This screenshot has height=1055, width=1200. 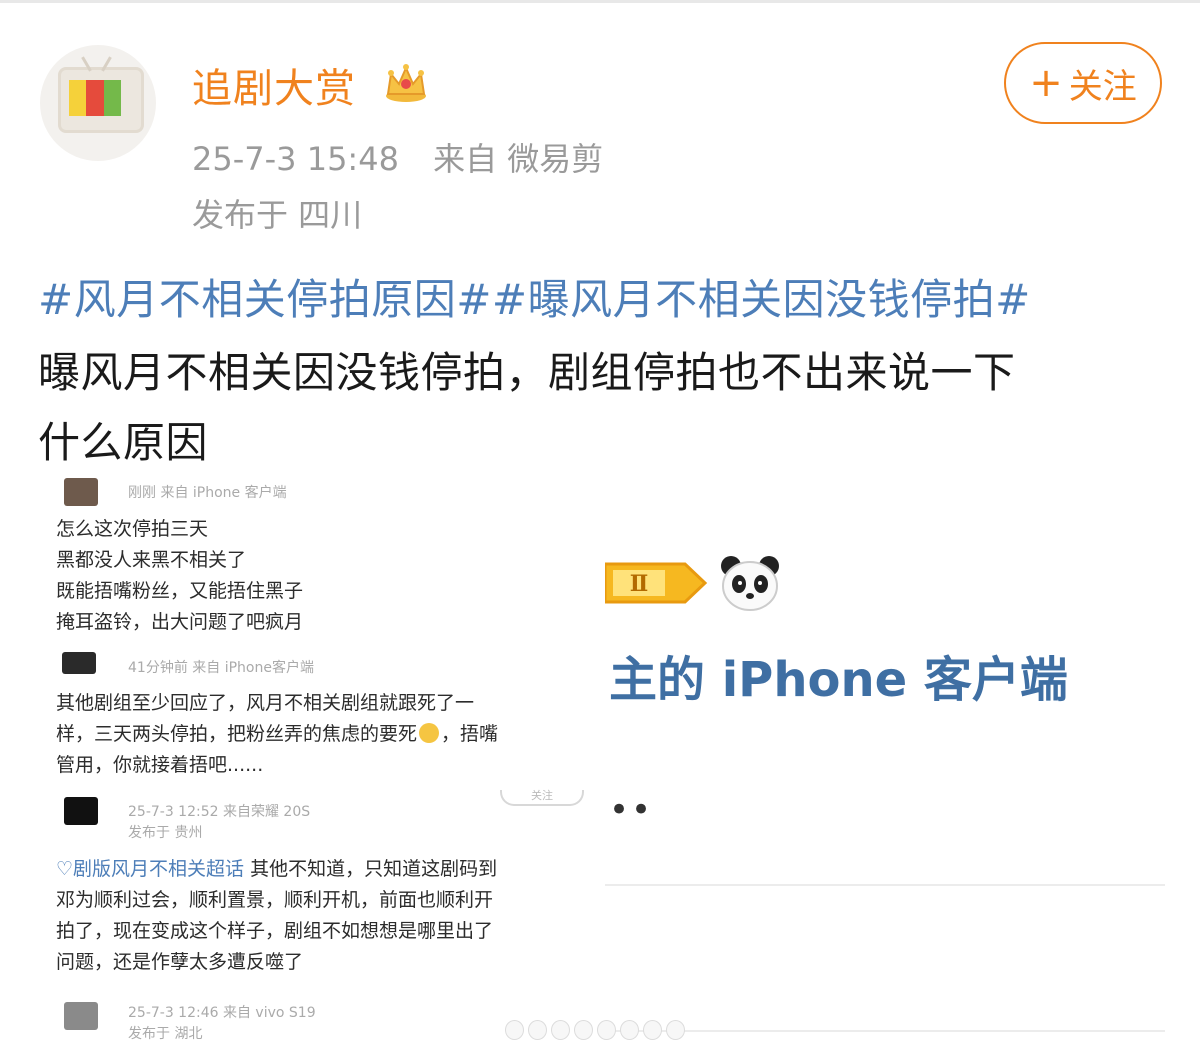 What do you see at coordinates (542, 798) in the screenshot?
I see `follow-pill: 关注` at bounding box center [542, 798].